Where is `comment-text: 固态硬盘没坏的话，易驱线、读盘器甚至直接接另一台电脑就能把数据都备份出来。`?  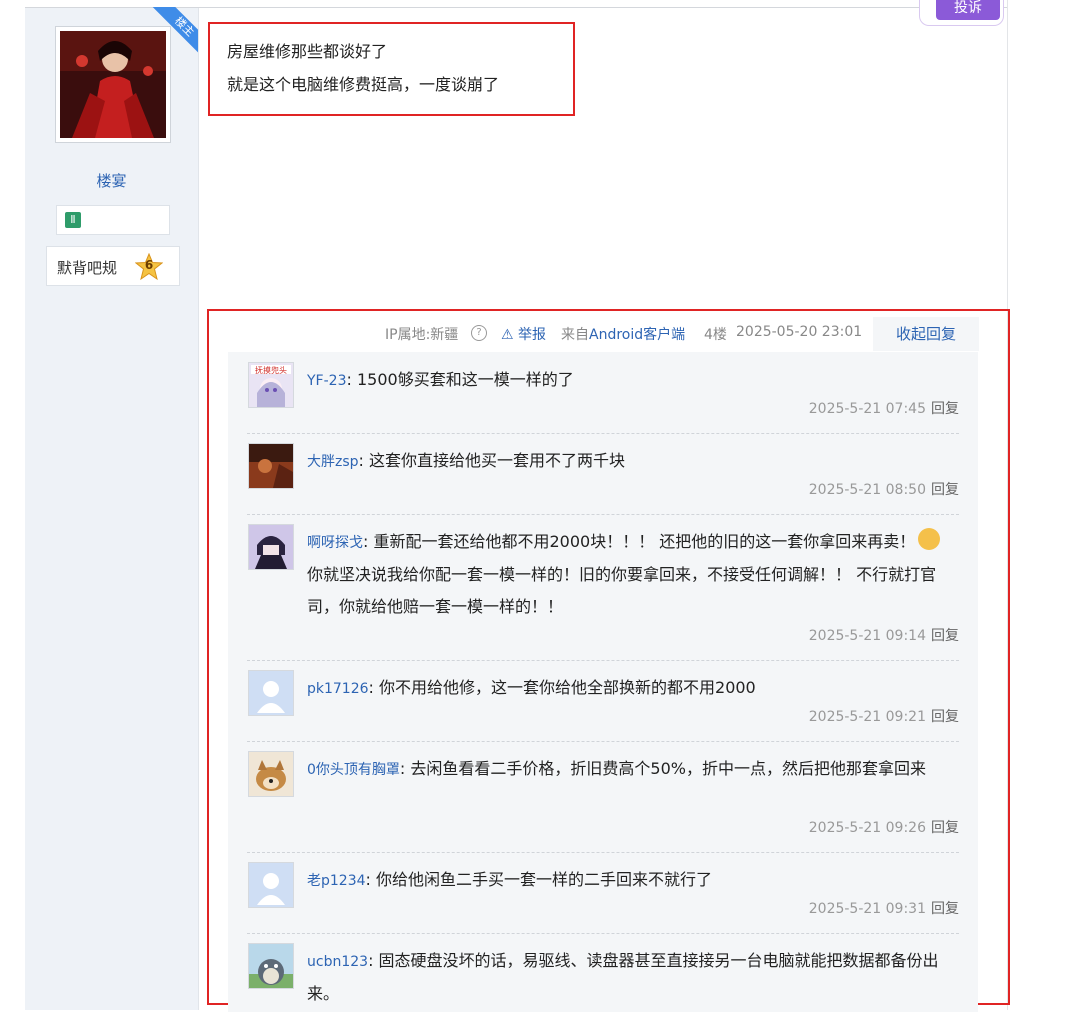
comment-text: 固态硬盘没坏的话，易驱线、读盘器甚至直接接另一台电脑就能把数据都备份出来。 is located at coordinates (623, 977).